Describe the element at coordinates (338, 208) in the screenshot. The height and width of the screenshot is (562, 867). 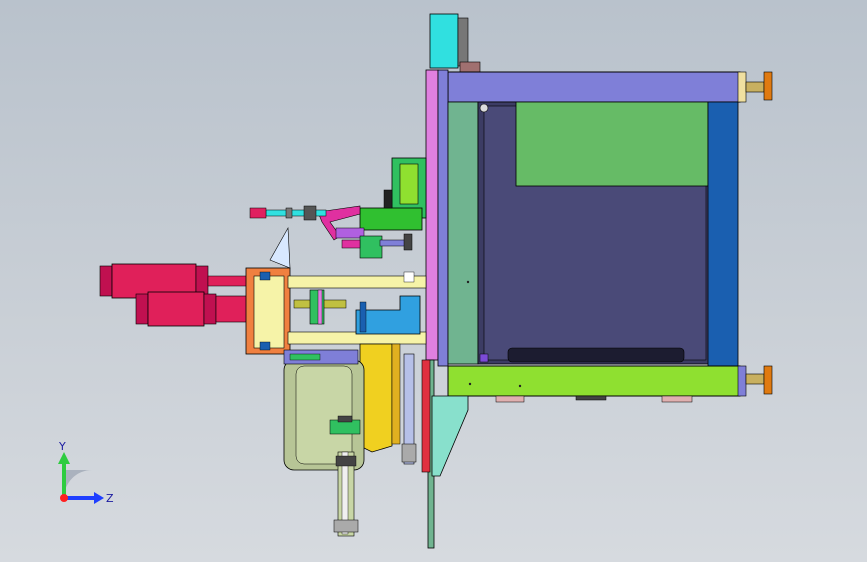
I see `upper-mechanism` at that location.